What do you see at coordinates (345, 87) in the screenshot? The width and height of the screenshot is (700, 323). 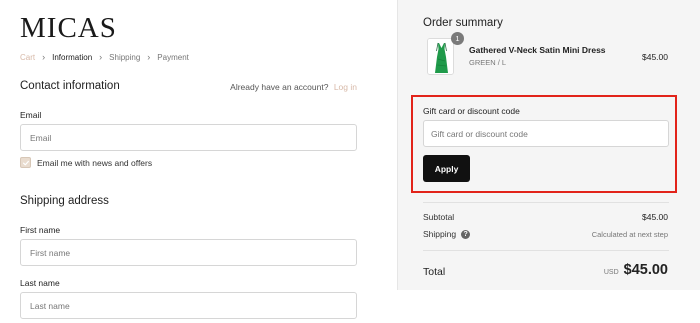 I see `login-link: Log in` at bounding box center [345, 87].